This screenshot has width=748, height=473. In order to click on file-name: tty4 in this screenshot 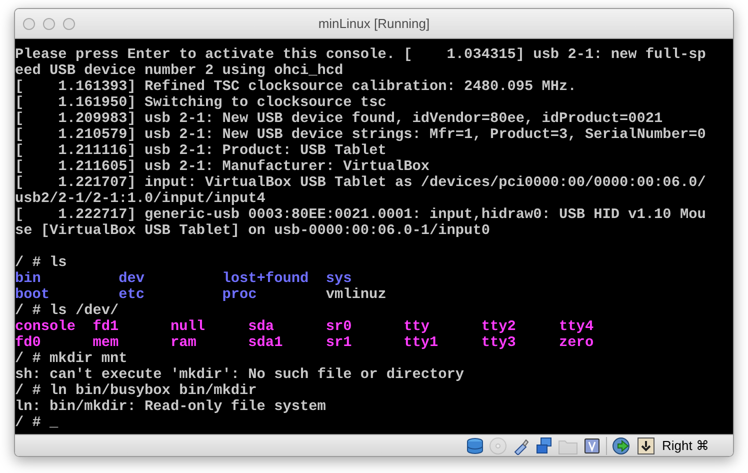, I will do `click(576, 327)`.